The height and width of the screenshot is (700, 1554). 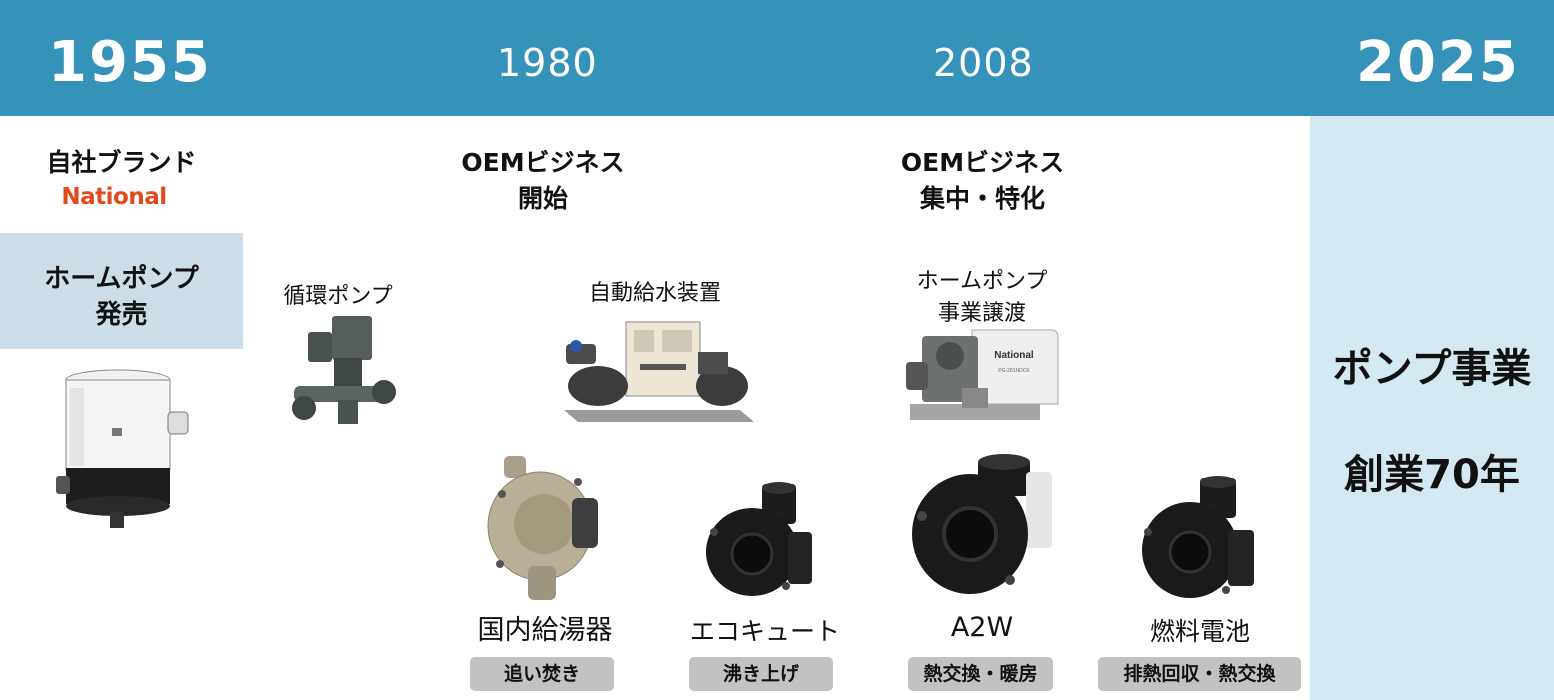 I want to click on domestic-water-heater-image, so click(x=543, y=529).